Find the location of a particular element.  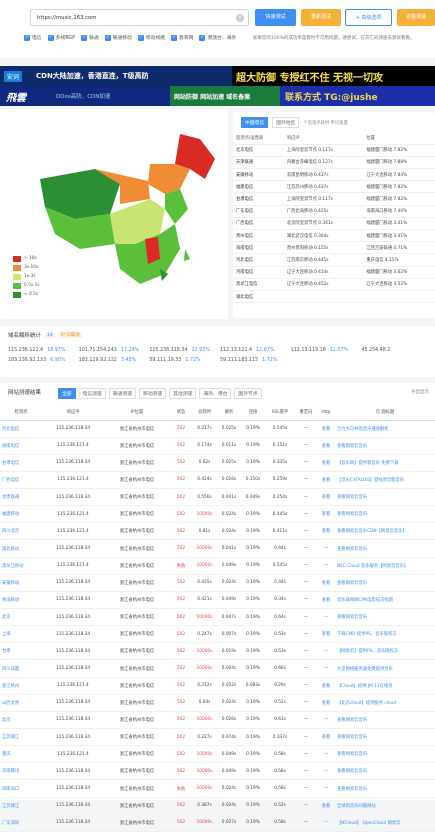

result-cell: 【音乐CATALOG】登陆到全能音乐 is located at coordinates (385, 480).